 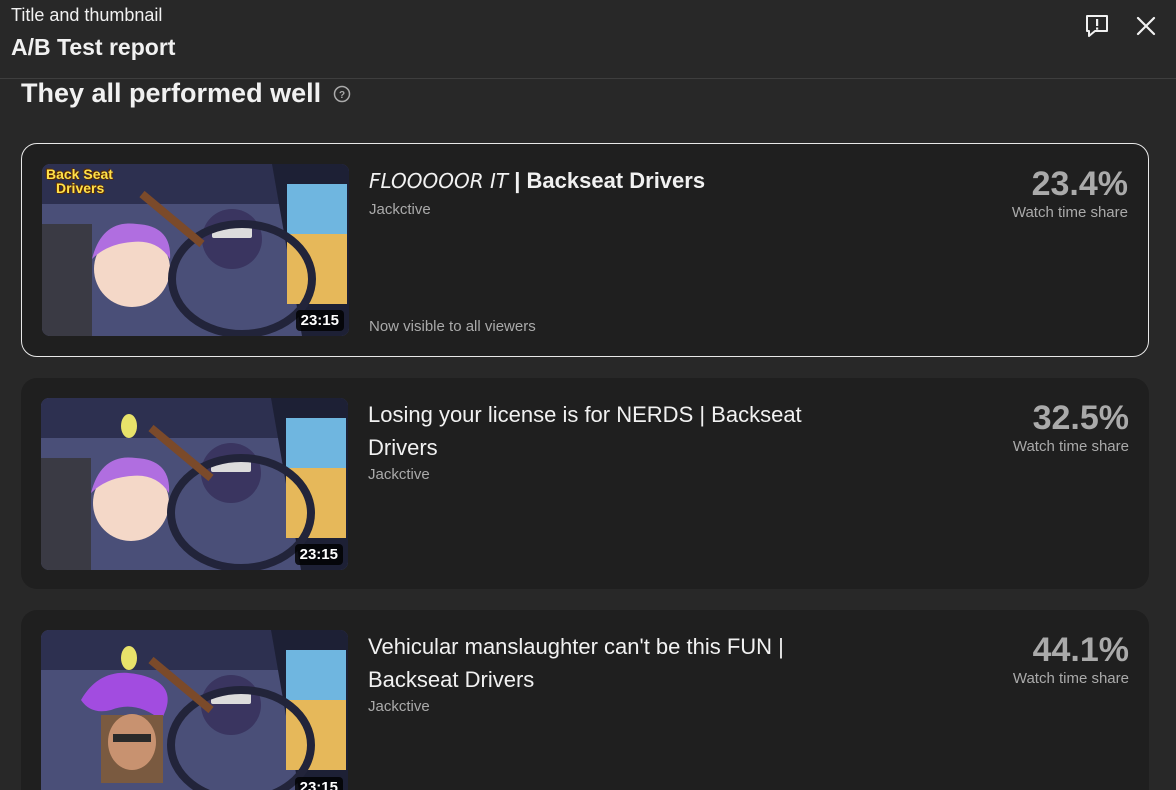 I want to click on help-circle-icon: ?, so click(x=342, y=93).